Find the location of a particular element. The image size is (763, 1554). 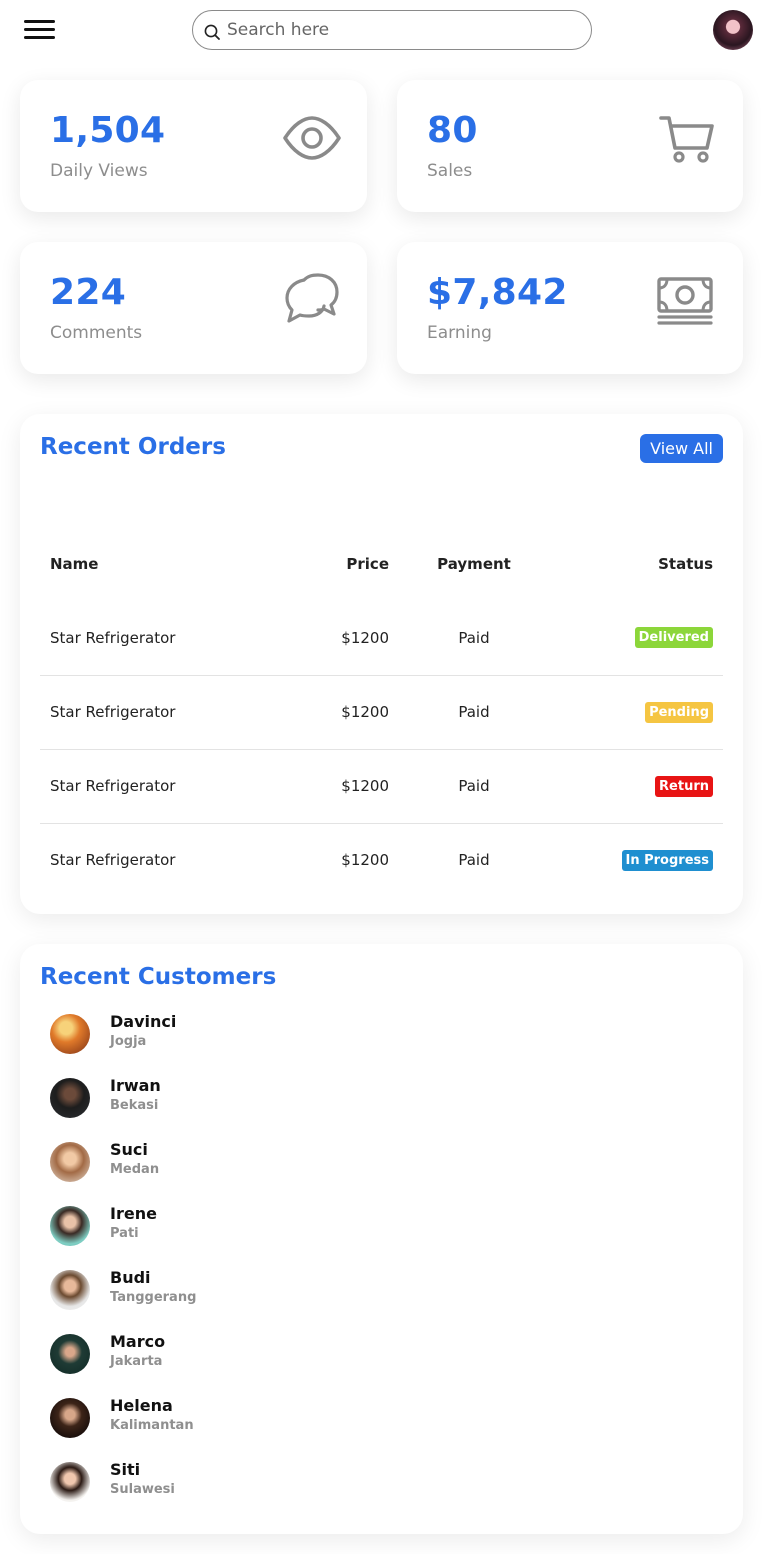

eye-icon is located at coordinates (312, 138).